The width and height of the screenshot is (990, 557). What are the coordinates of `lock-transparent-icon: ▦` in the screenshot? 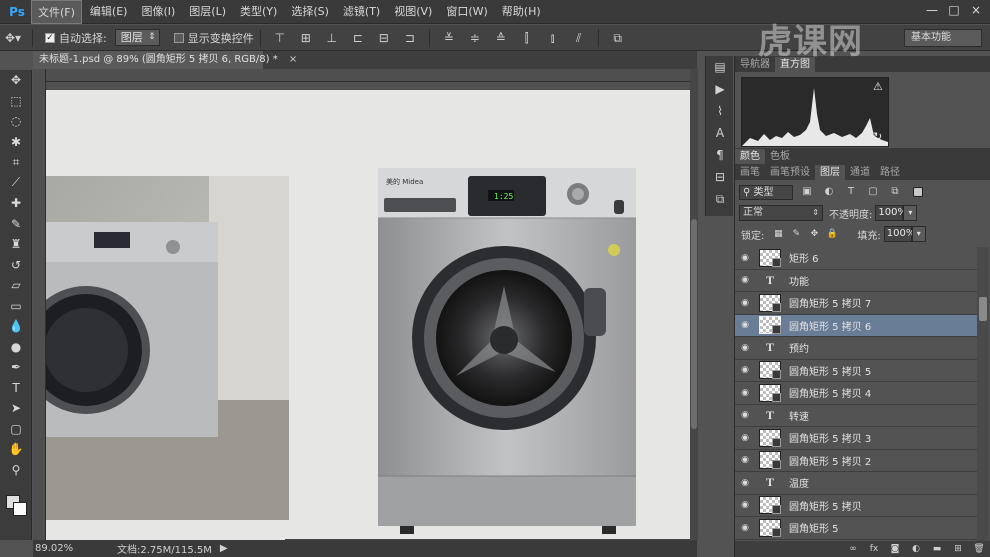 It's located at (778, 234).